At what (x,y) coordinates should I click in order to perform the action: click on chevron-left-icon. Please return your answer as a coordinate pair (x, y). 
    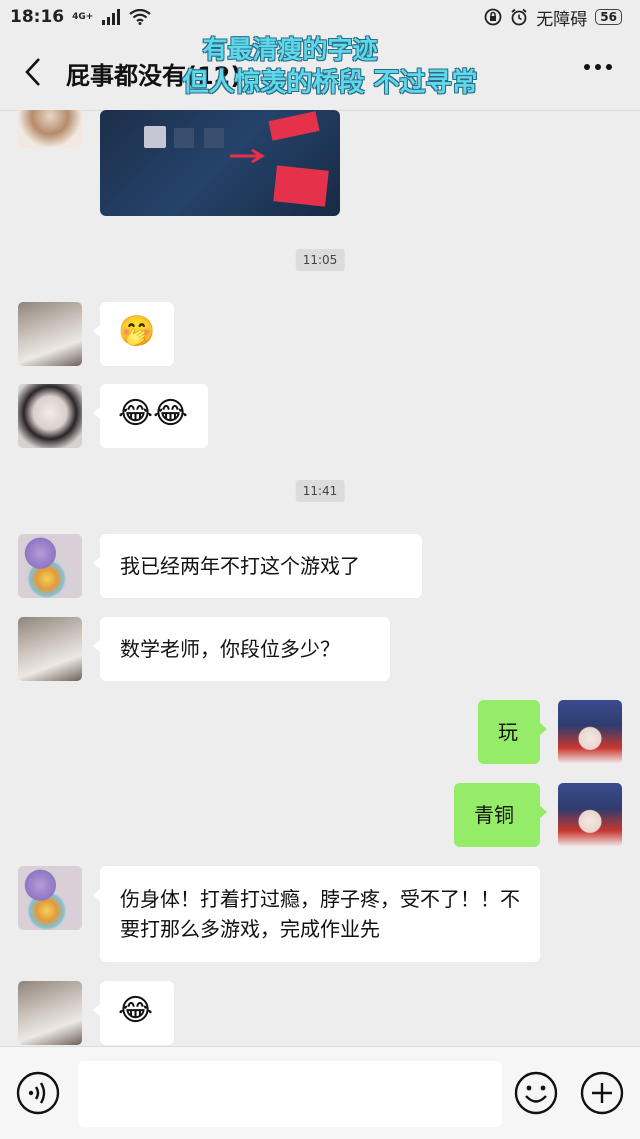
    Looking at the image, I should click on (32, 72).